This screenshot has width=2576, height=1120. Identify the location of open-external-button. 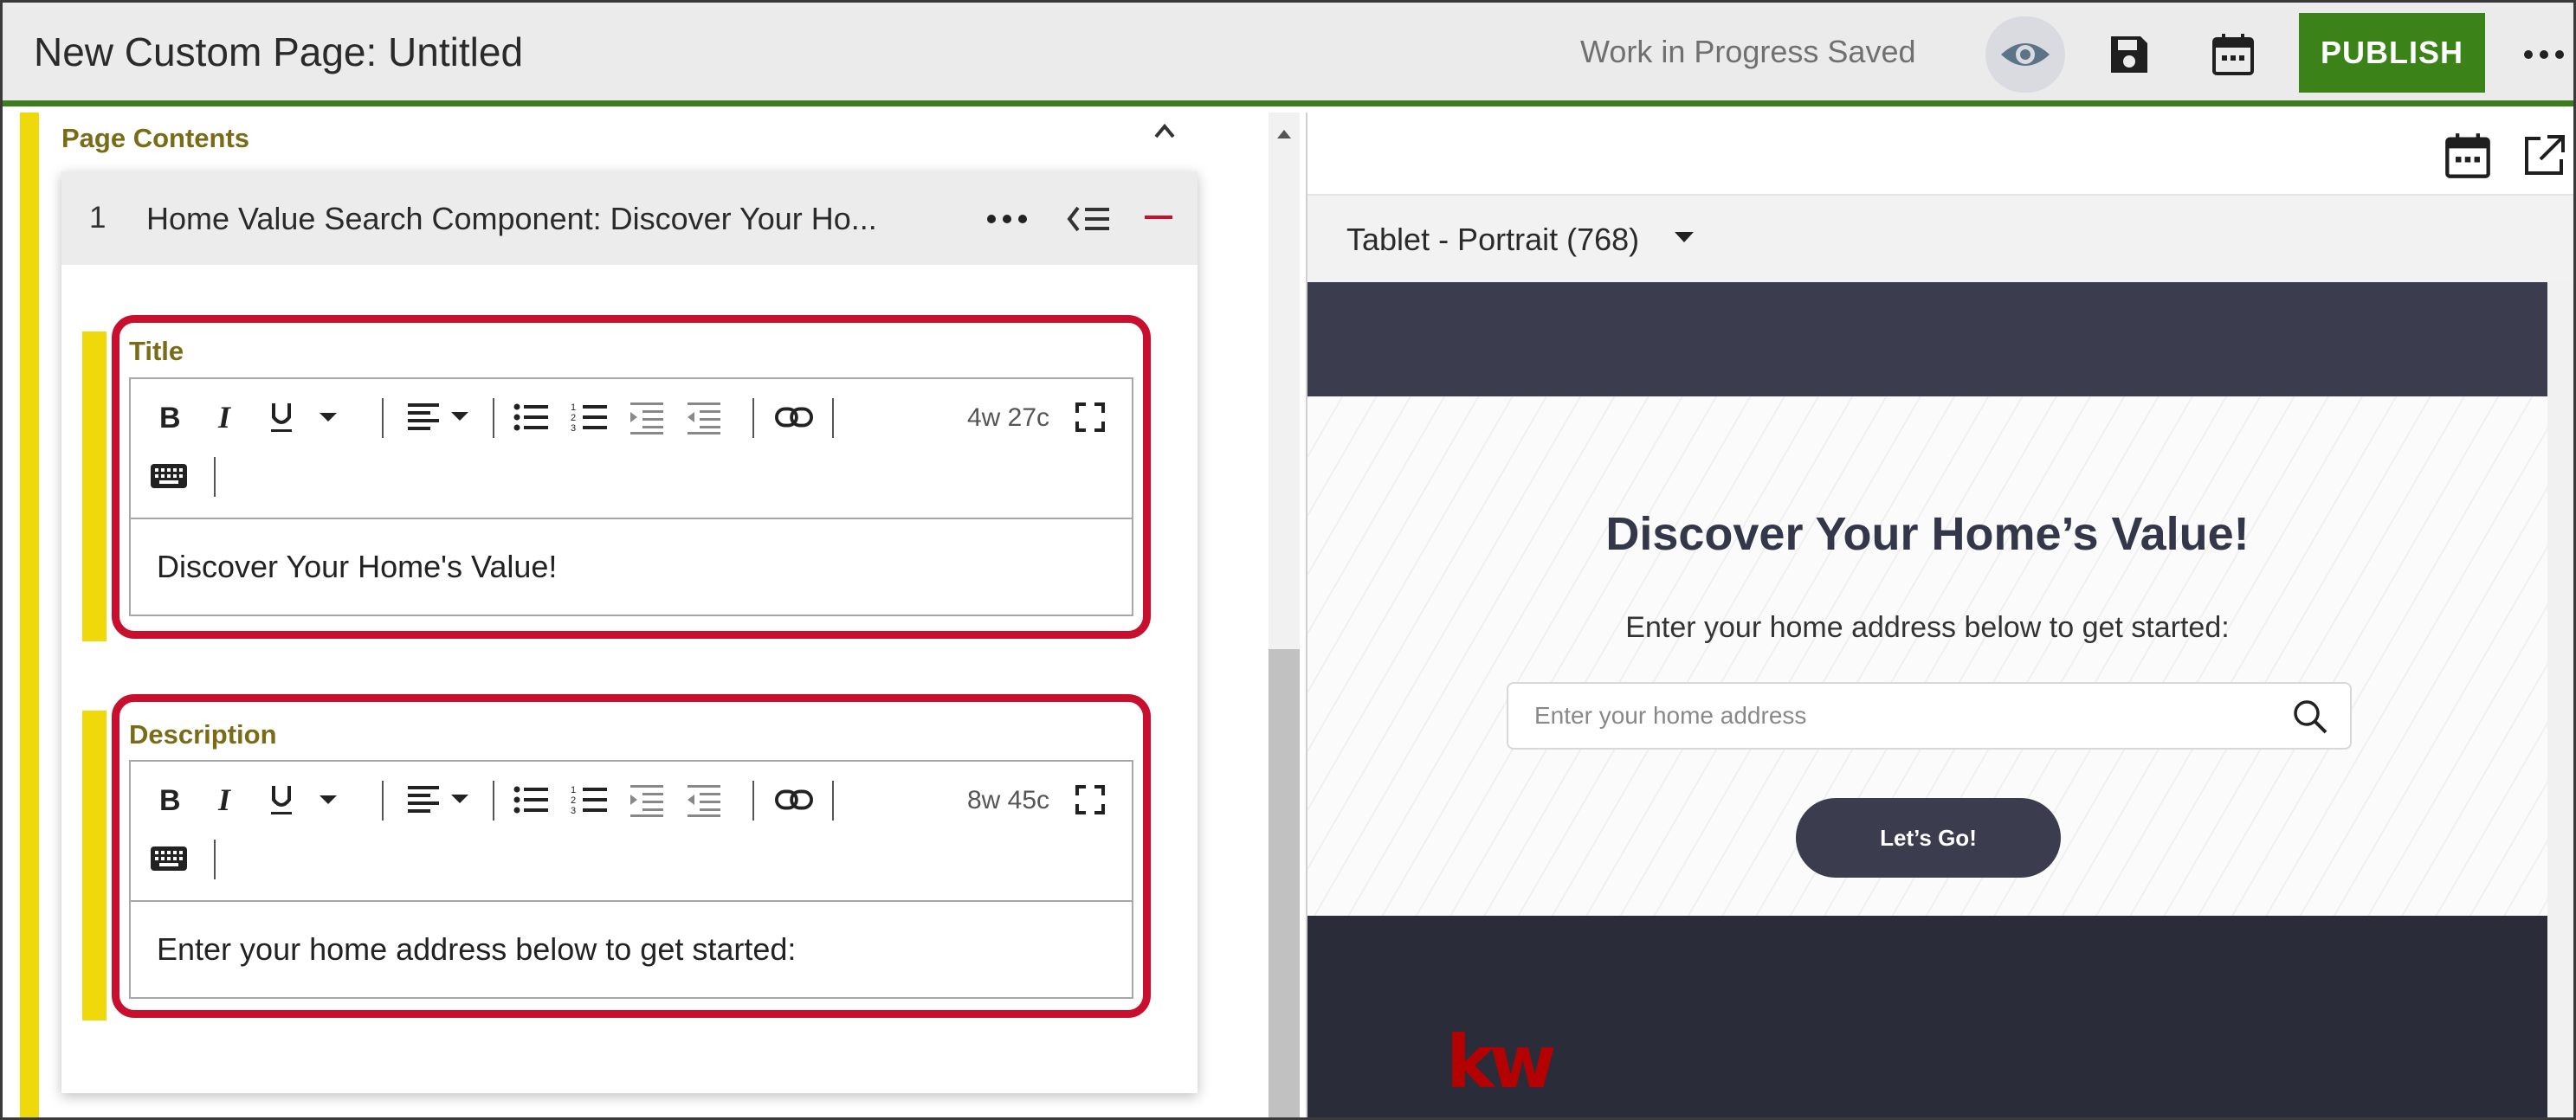
(2544, 156).